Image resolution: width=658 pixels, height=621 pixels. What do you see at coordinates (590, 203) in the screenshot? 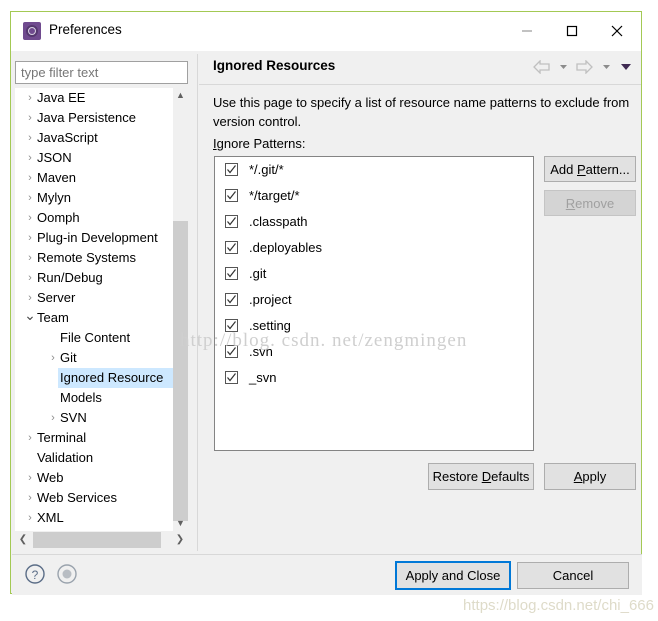
I see `remove-button: Remove` at bounding box center [590, 203].